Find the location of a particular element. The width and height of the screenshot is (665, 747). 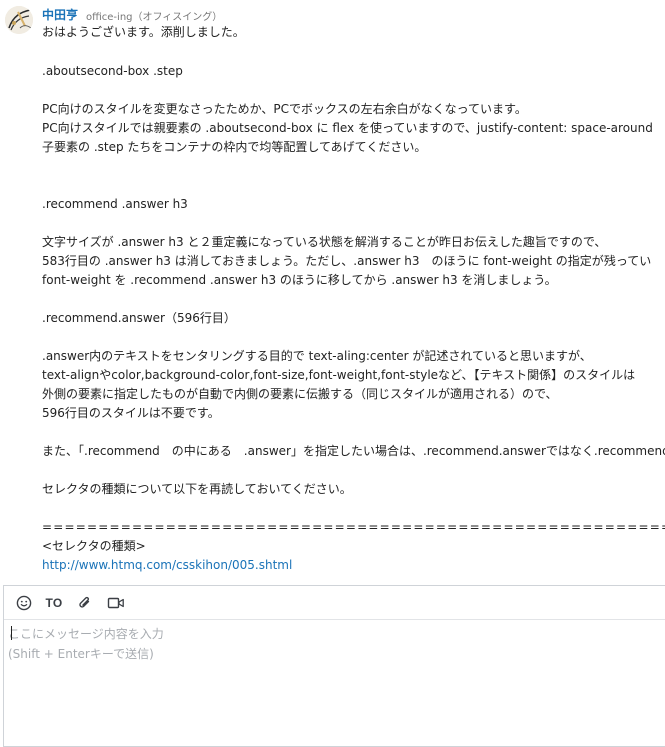

avatar is located at coordinates (19, 20).